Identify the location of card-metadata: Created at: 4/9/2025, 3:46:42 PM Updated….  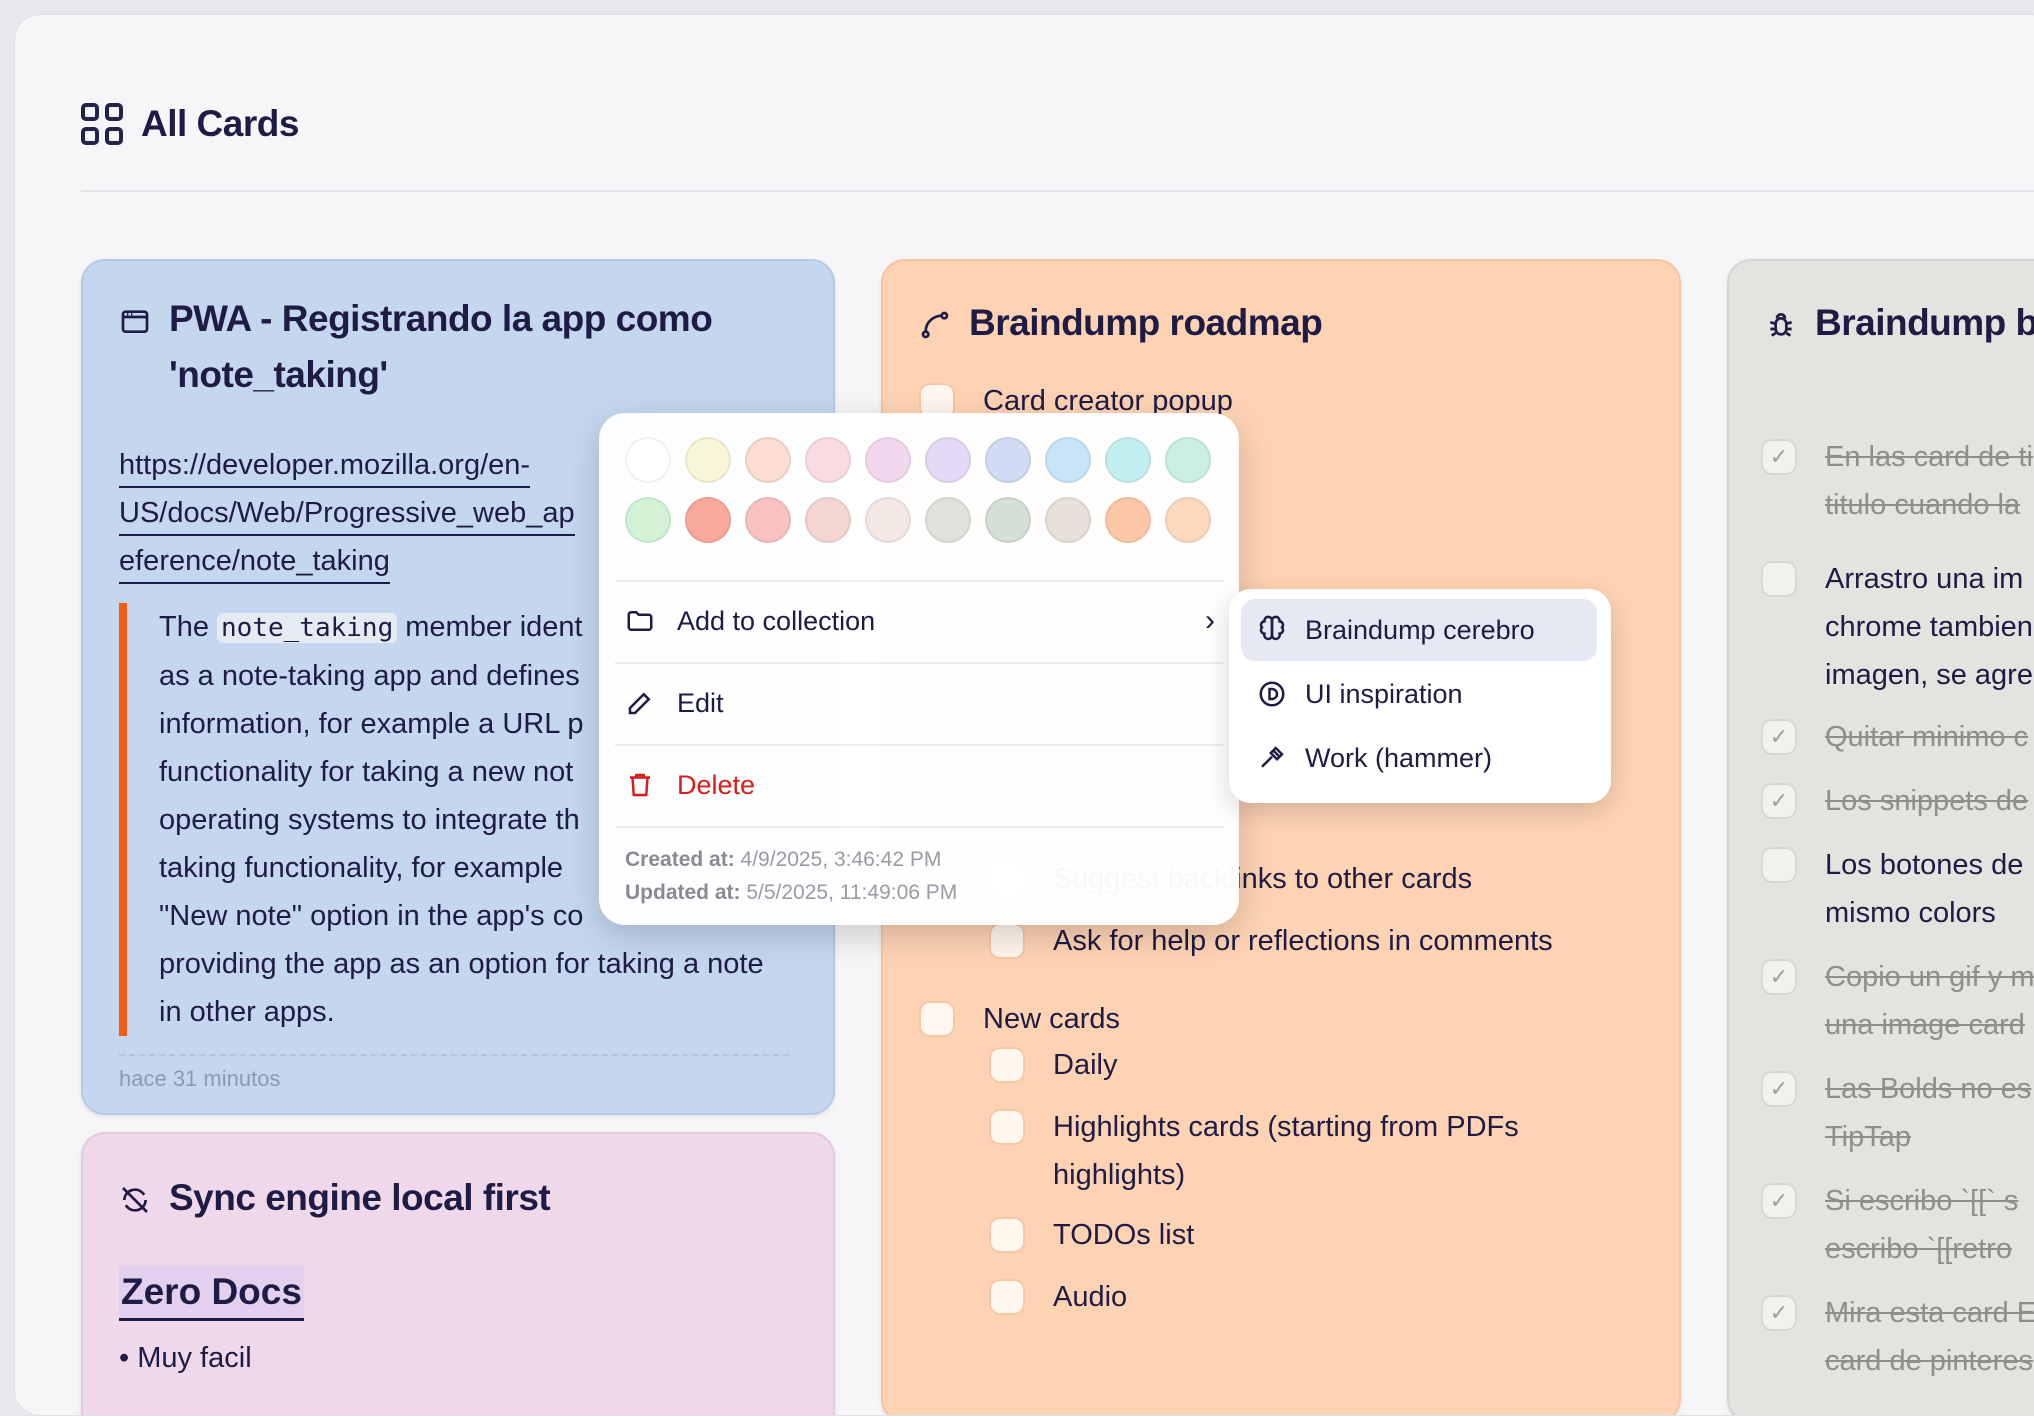
(791, 876).